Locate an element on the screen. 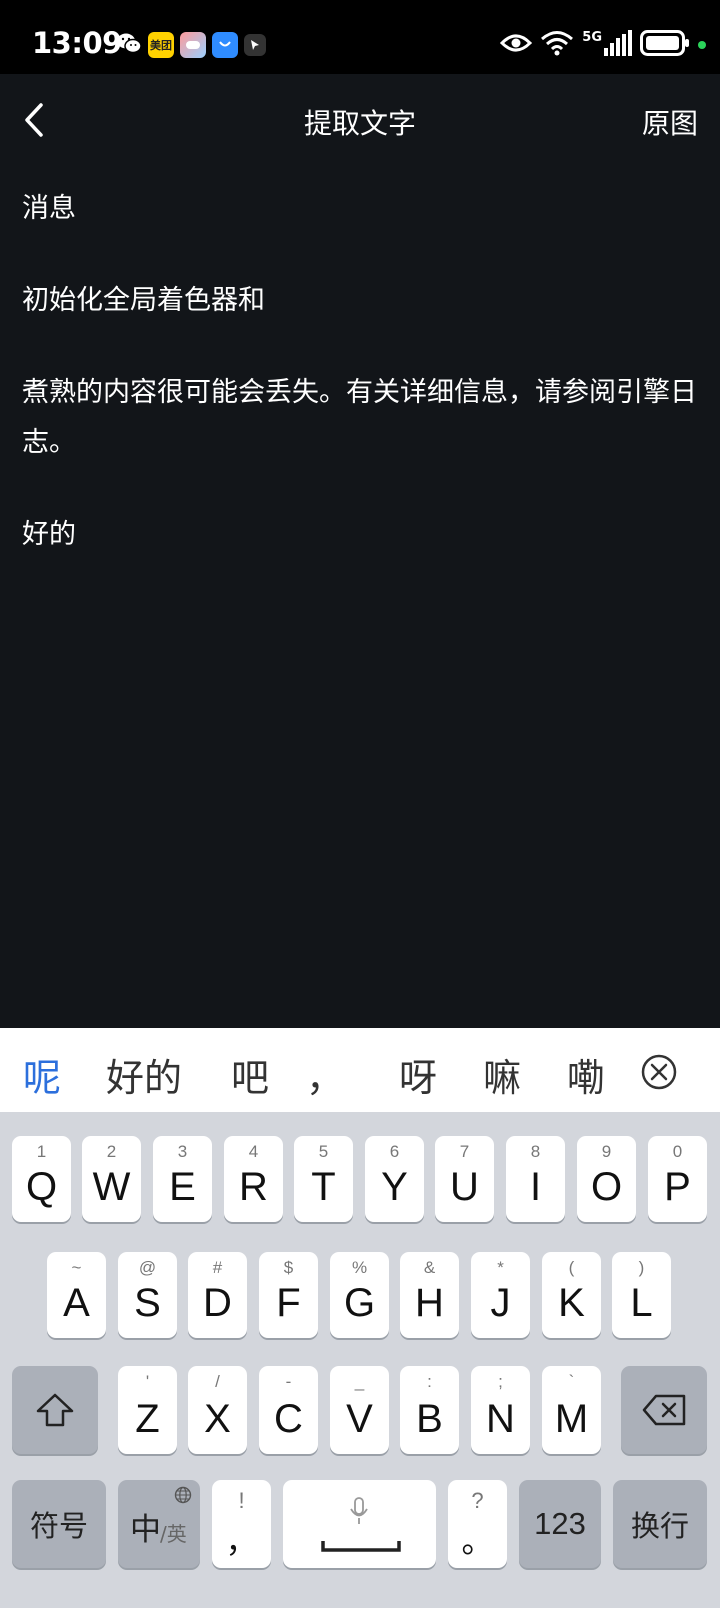 The image size is (720, 1608). key-k: ( K is located at coordinates (571, 1295).